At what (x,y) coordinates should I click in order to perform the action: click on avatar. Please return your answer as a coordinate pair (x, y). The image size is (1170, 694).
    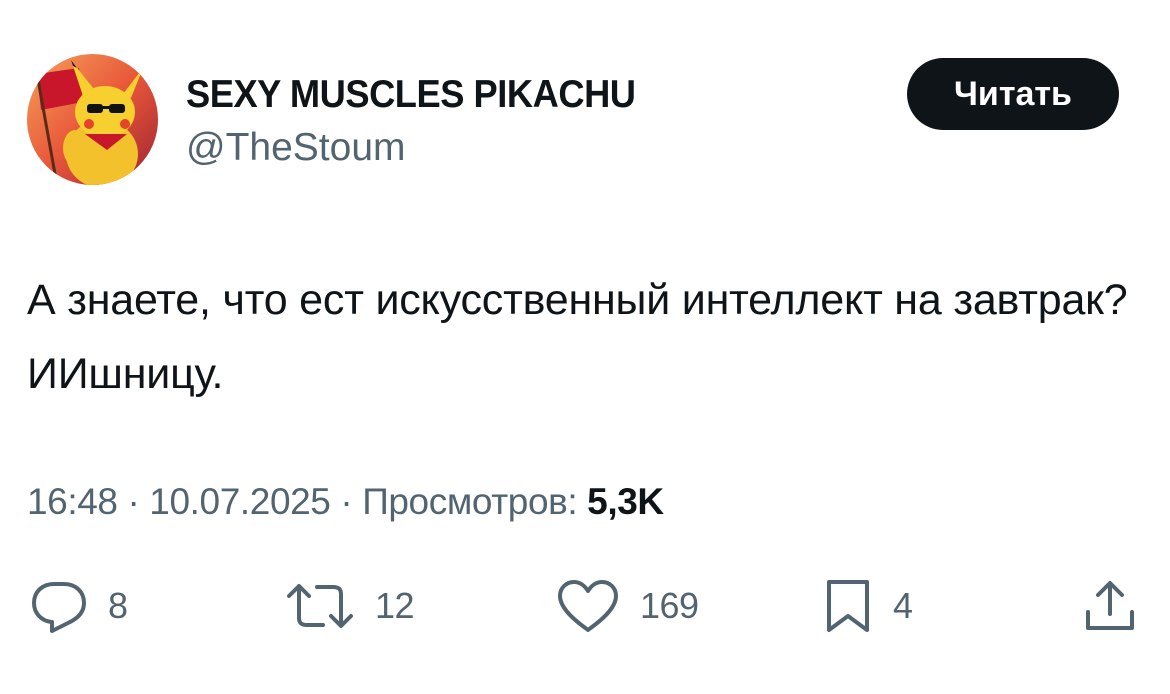
    Looking at the image, I should click on (92, 119).